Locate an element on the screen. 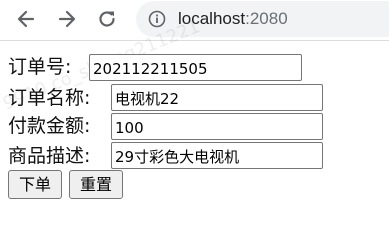 The image size is (389, 240). url-text: localhost:2080 is located at coordinates (233, 19).